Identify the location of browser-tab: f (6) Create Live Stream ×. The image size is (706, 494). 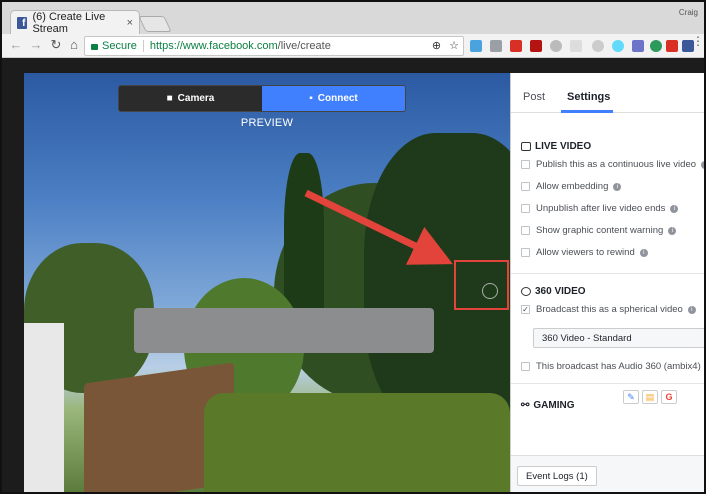
(75, 22).